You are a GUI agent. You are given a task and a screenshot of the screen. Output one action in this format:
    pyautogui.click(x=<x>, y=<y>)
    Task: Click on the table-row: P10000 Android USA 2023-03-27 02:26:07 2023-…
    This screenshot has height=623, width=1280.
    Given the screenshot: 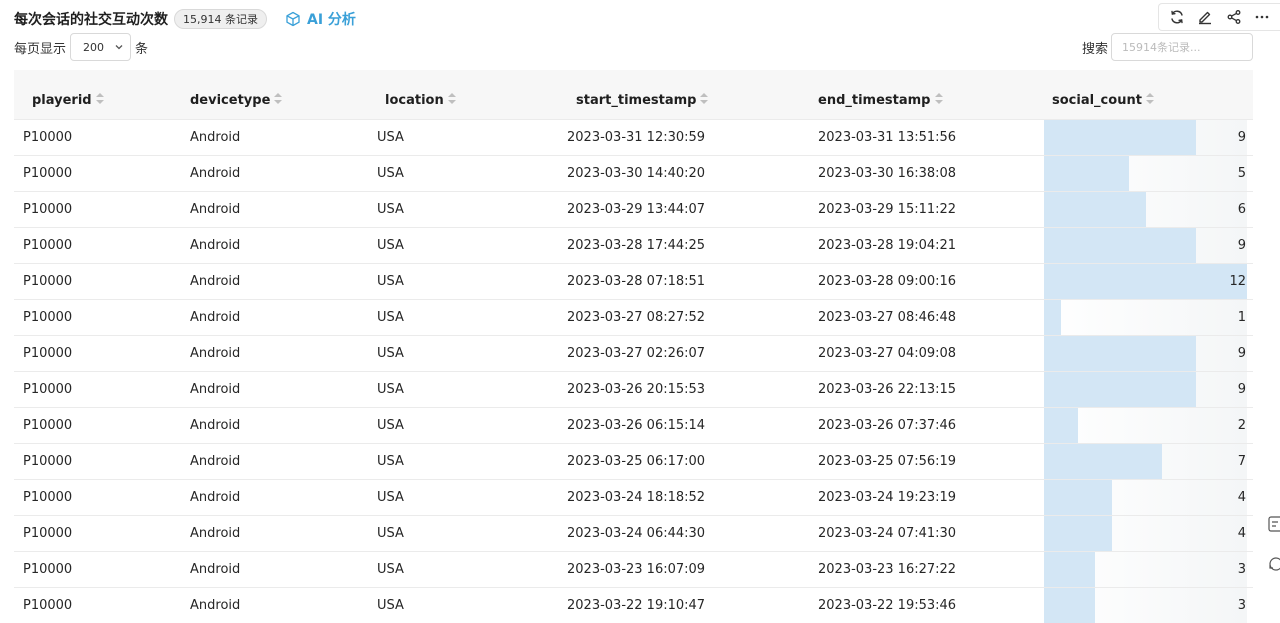 What is the action you would take?
    pyautogui.click(x=633, y=353)
    